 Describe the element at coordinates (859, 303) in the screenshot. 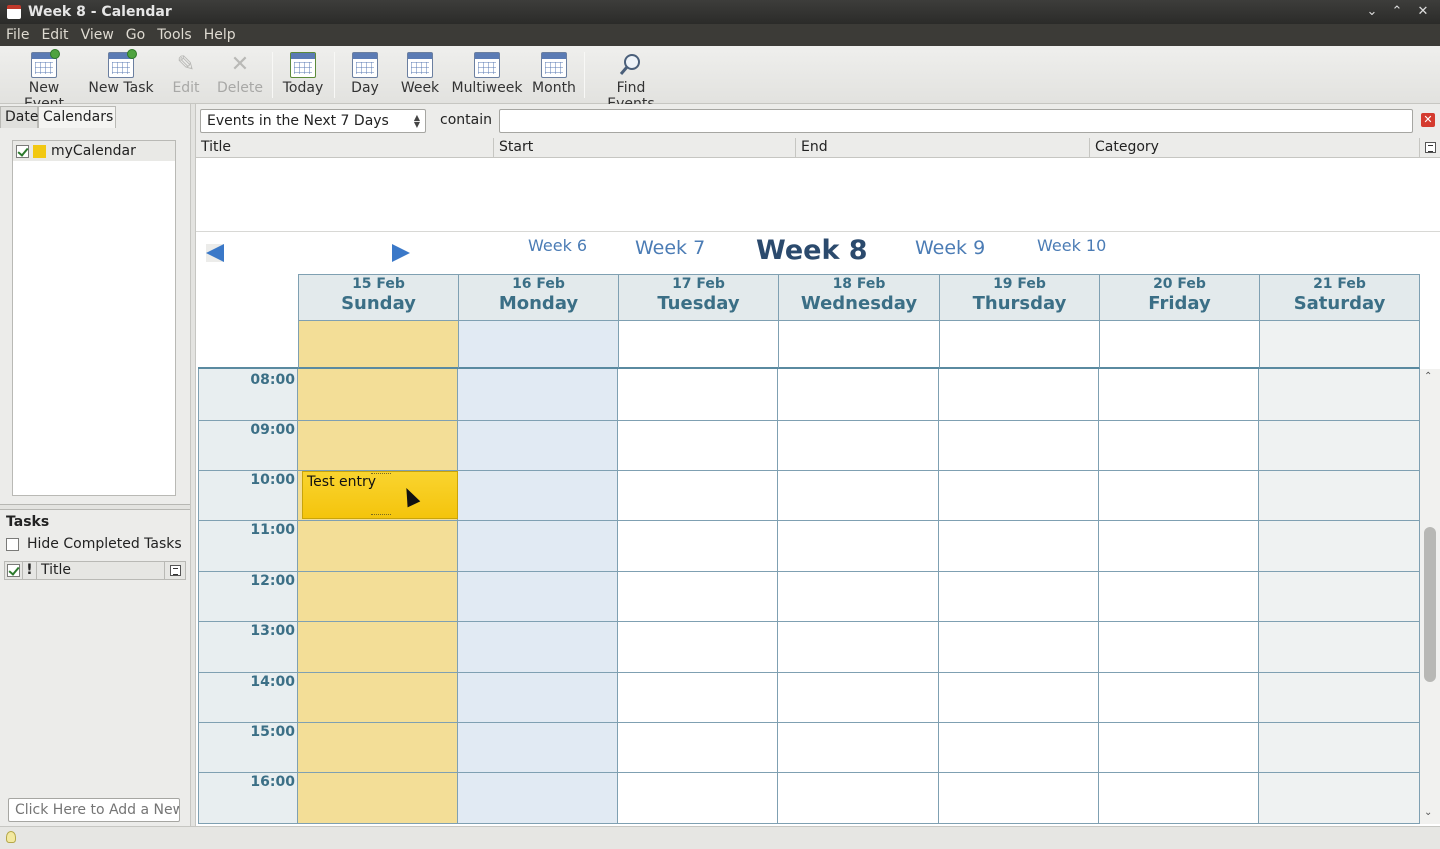

I see `day-name: Wednesday` at that location.